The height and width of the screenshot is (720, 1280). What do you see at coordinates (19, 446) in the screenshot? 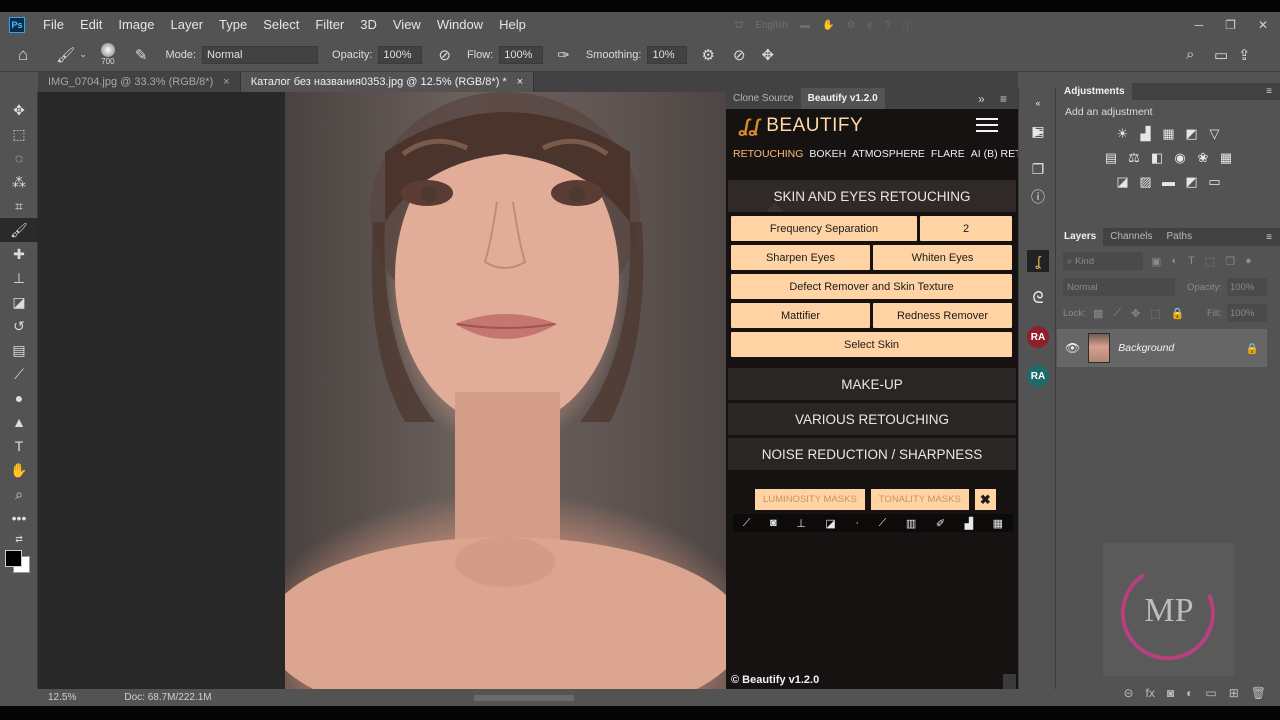
I see `type-tool-icon: T` at bounding box center [19, 446].